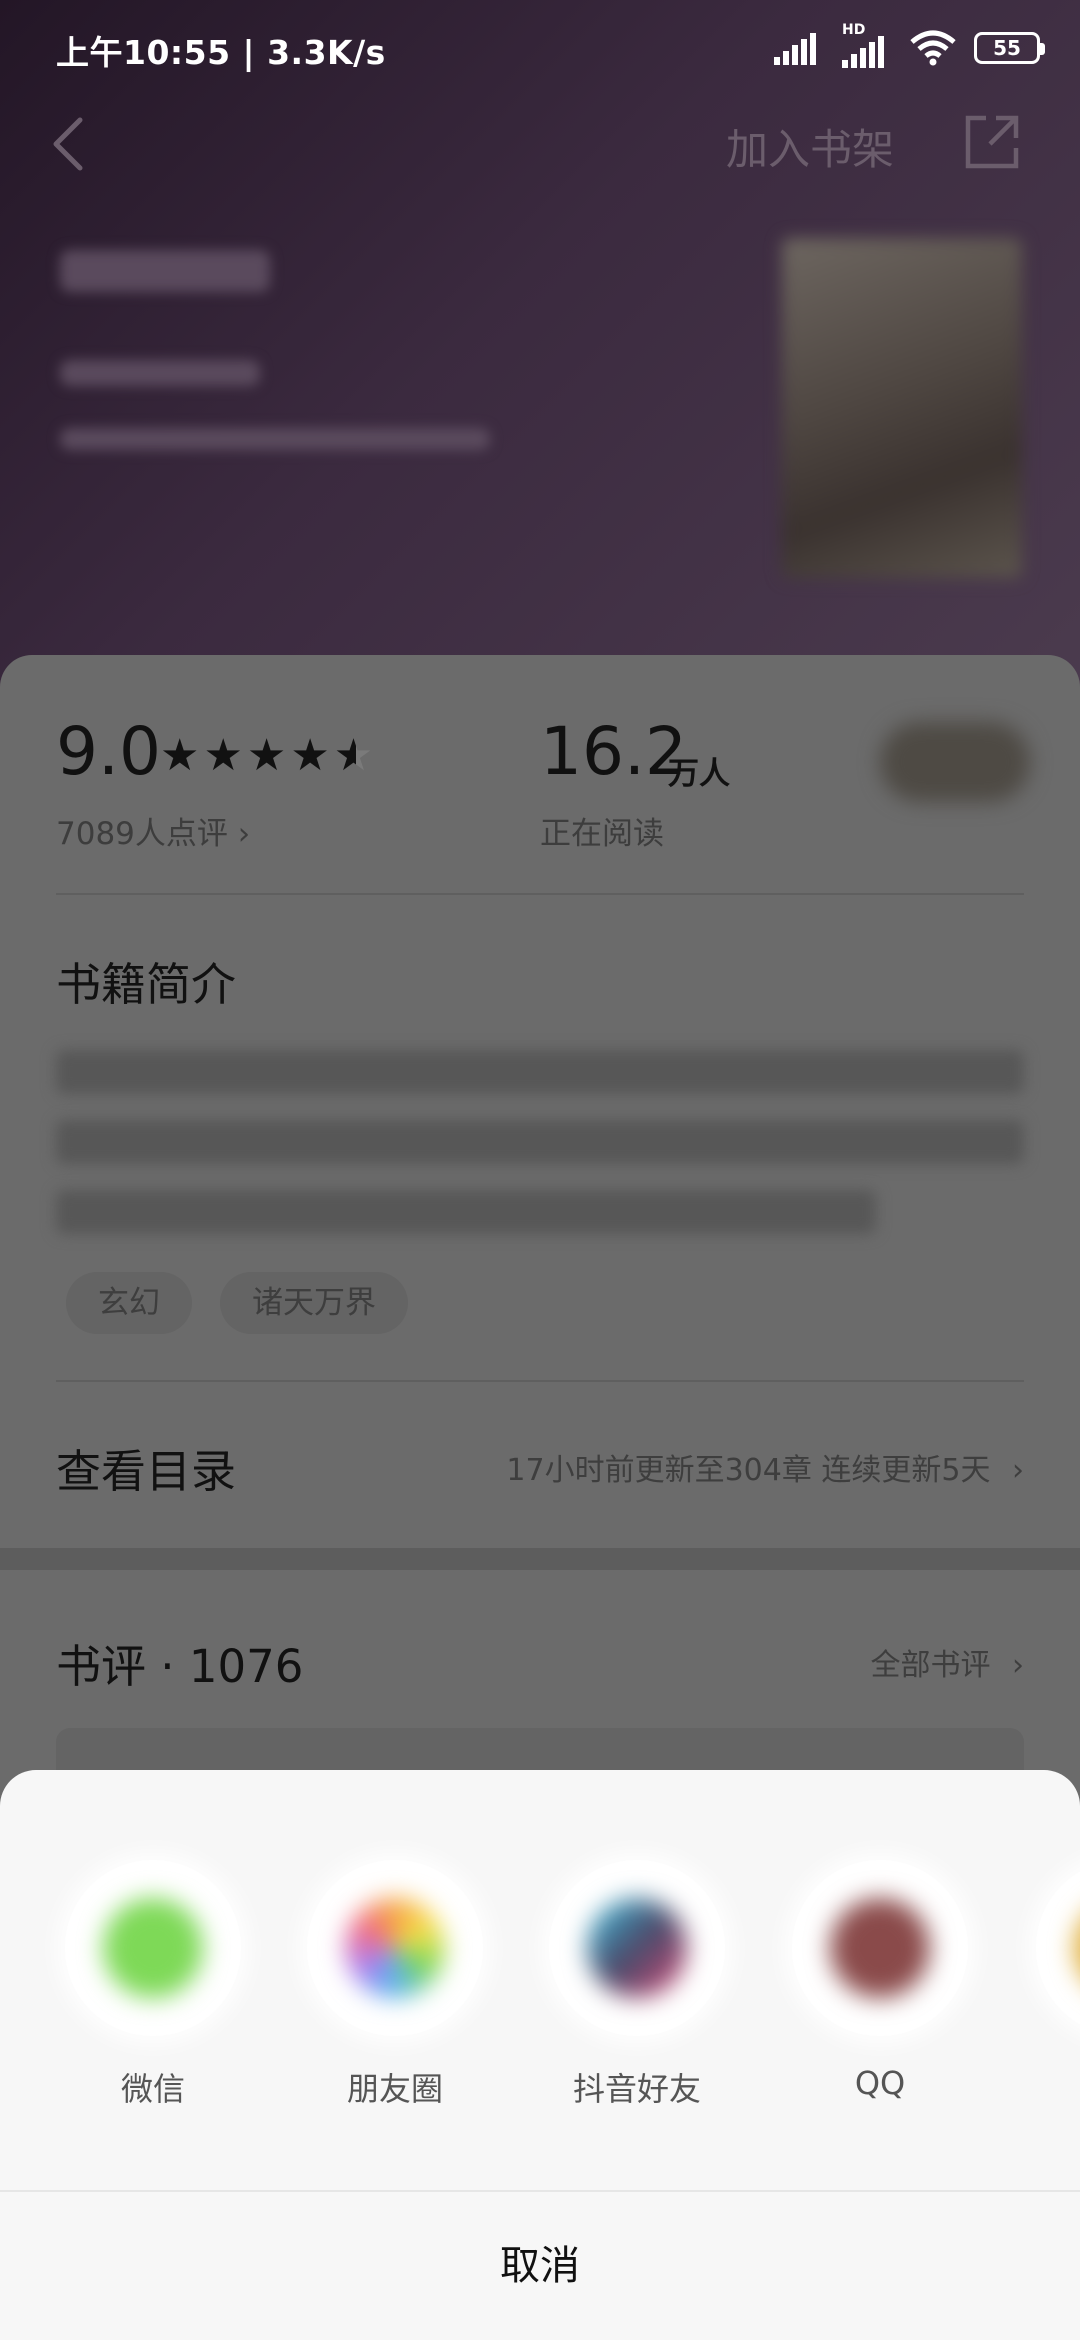 This screenshot has width=1080, height=2340. I want to click on douyin-icon, so click(637, 1948).